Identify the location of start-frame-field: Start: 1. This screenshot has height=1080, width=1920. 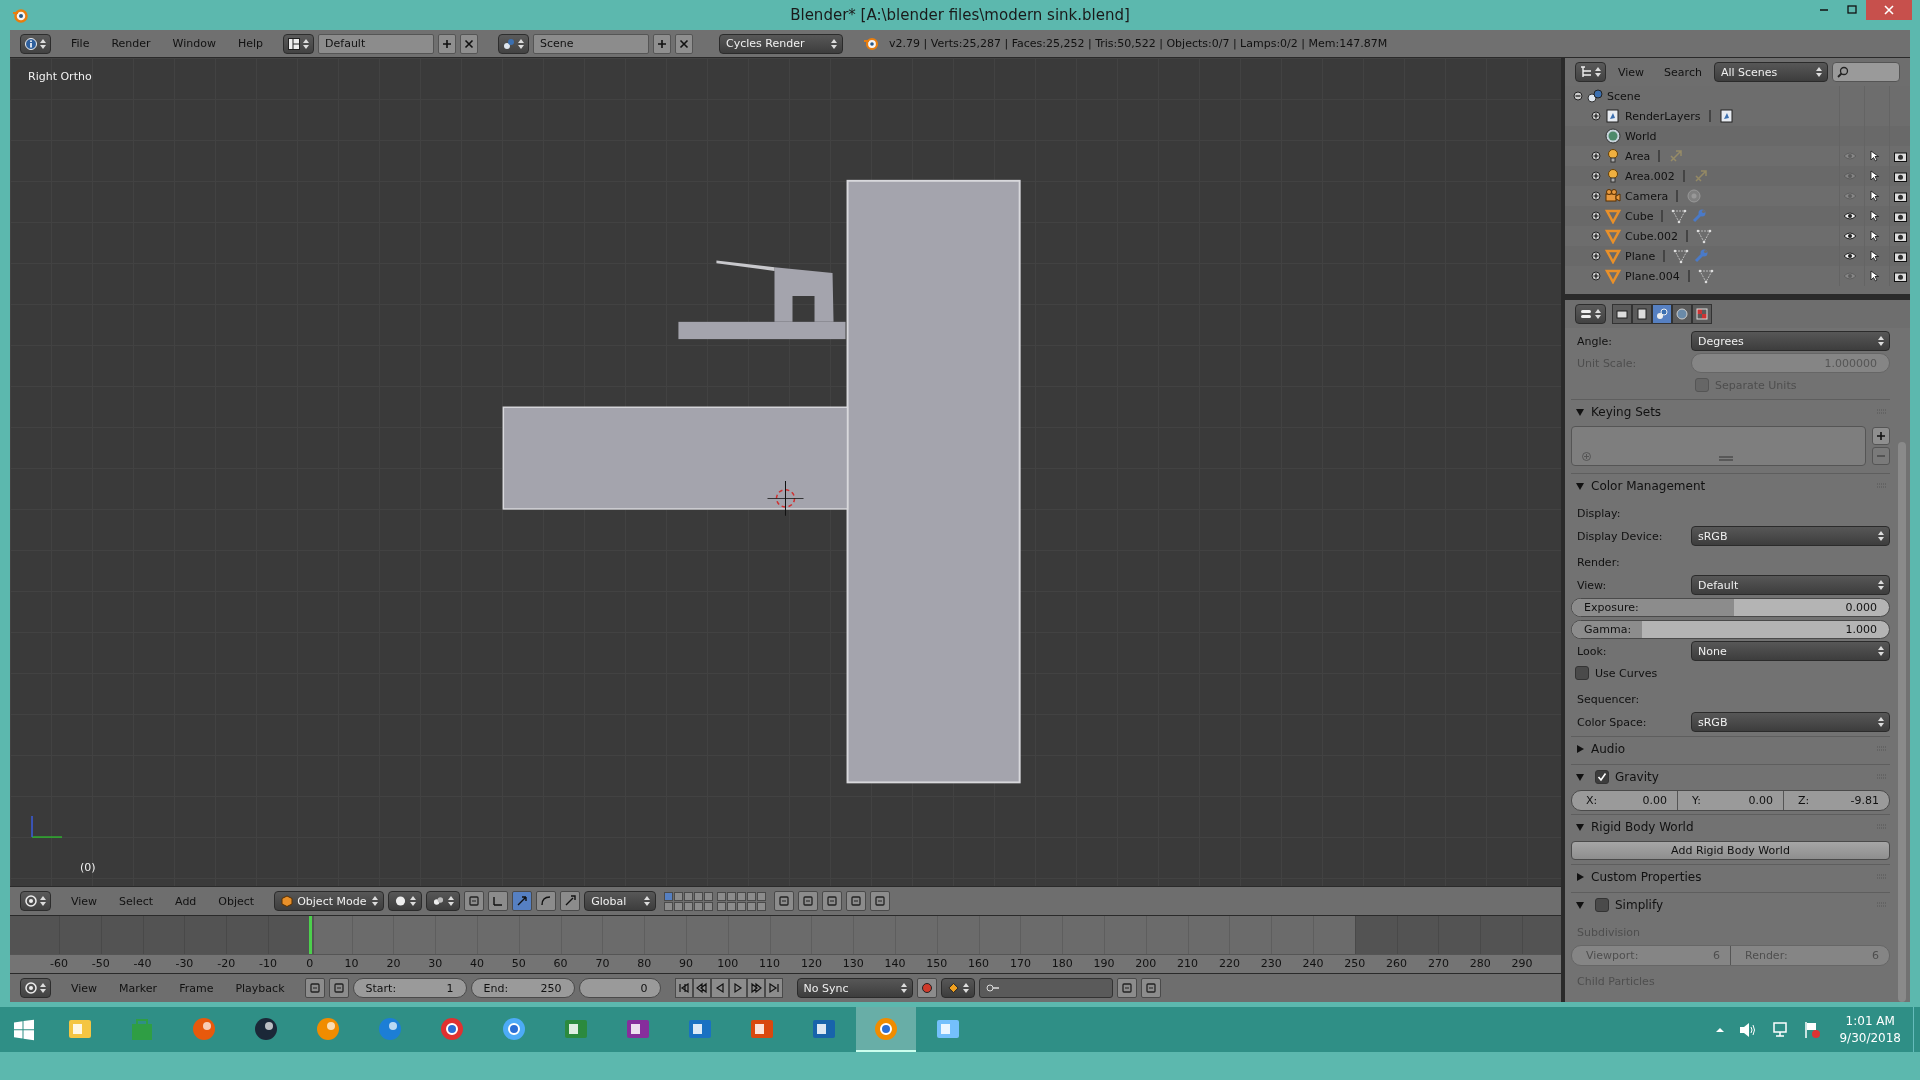
(409, 988).